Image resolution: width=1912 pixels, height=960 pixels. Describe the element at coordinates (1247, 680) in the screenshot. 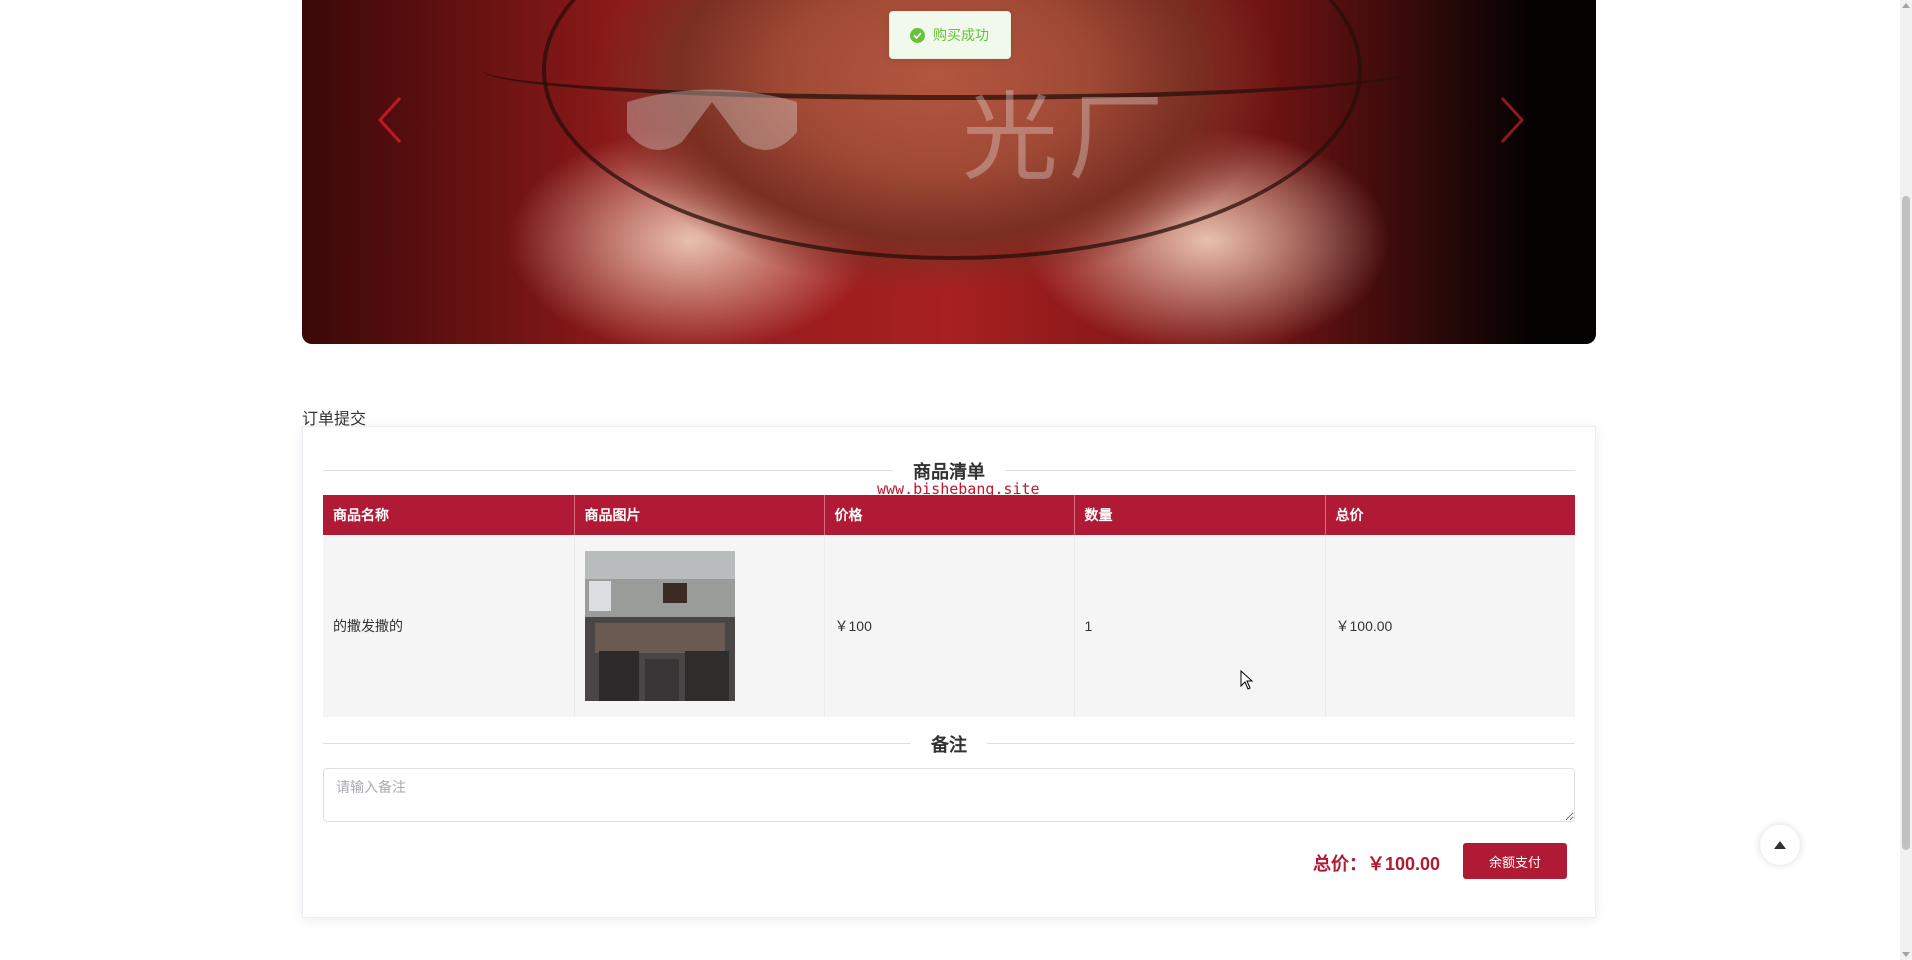

I see `mouse-cursor-icon` at that location.